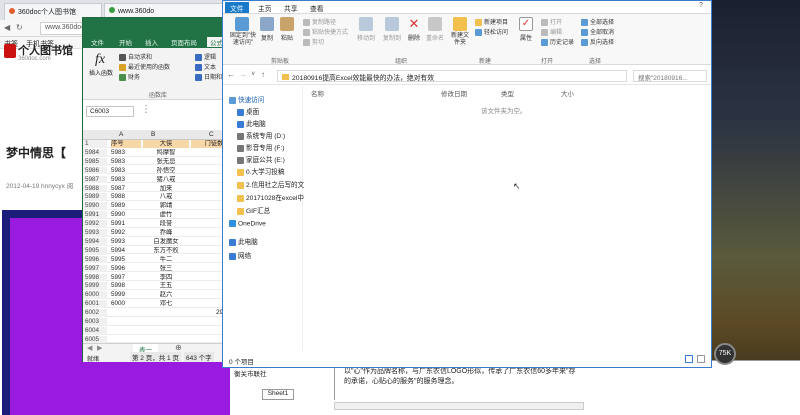 This screenshot has width=800, height=415. What do you see at coordinates (526, 29) in the screenshot?
I see `properties-button: ✓ 属性` at bounding box center [526, 29].